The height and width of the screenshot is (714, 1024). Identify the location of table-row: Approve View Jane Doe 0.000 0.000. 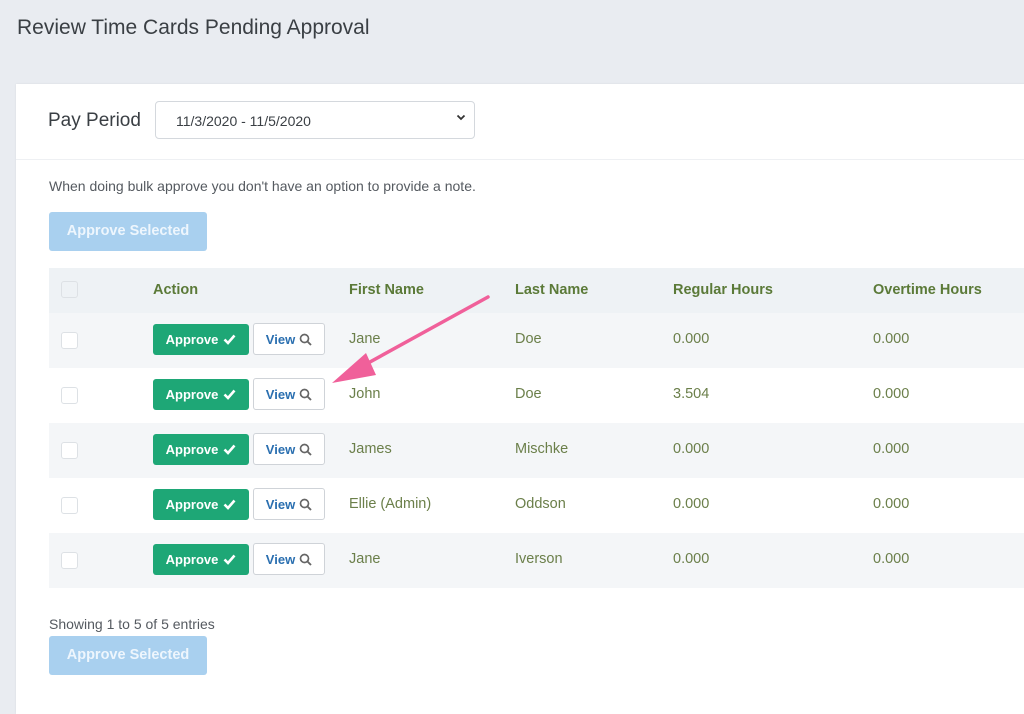
(536, 340).